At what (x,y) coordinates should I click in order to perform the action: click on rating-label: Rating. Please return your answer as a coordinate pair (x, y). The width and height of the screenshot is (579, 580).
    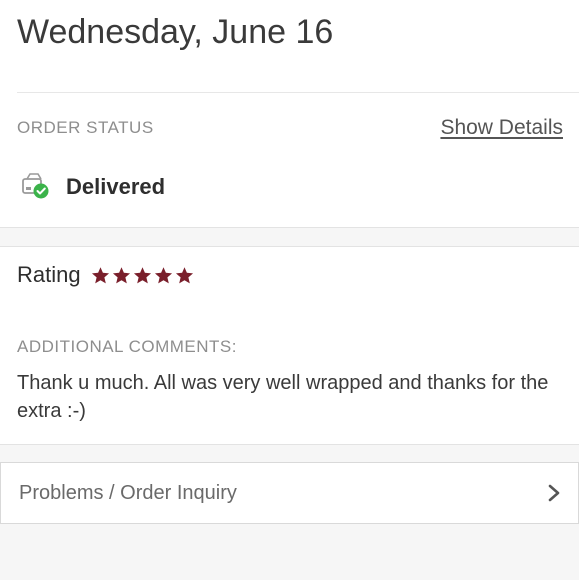
    Looking at the image, I should click on (49, 274).